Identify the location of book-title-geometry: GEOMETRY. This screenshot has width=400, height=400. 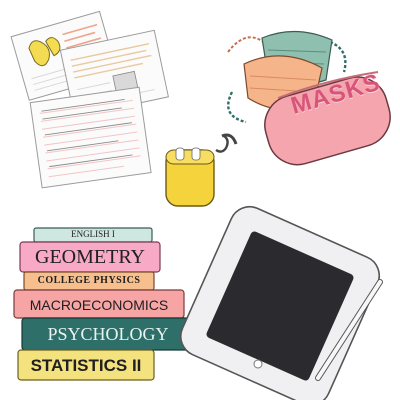
(90, 257).